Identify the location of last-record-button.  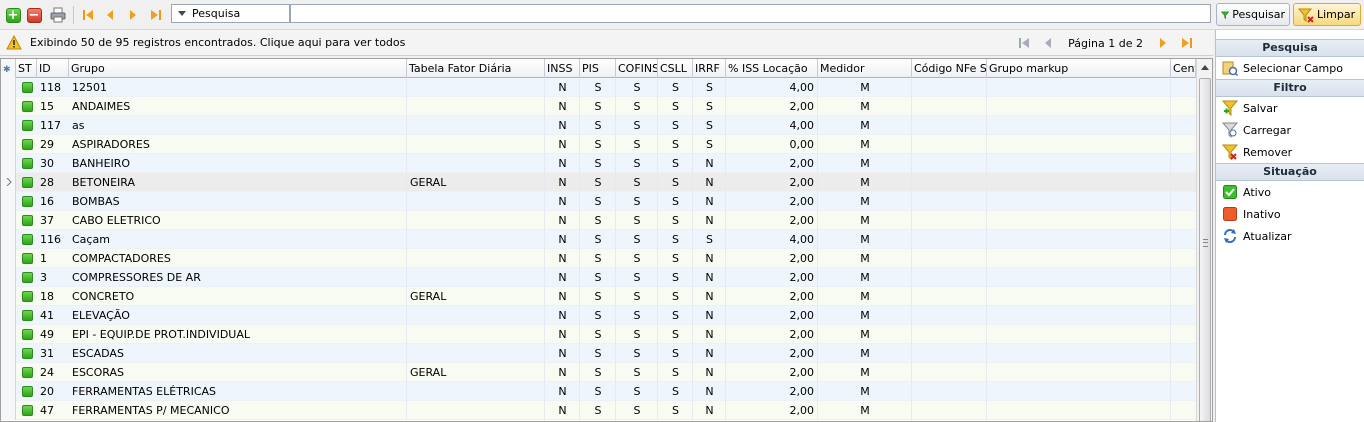
(156, 15).